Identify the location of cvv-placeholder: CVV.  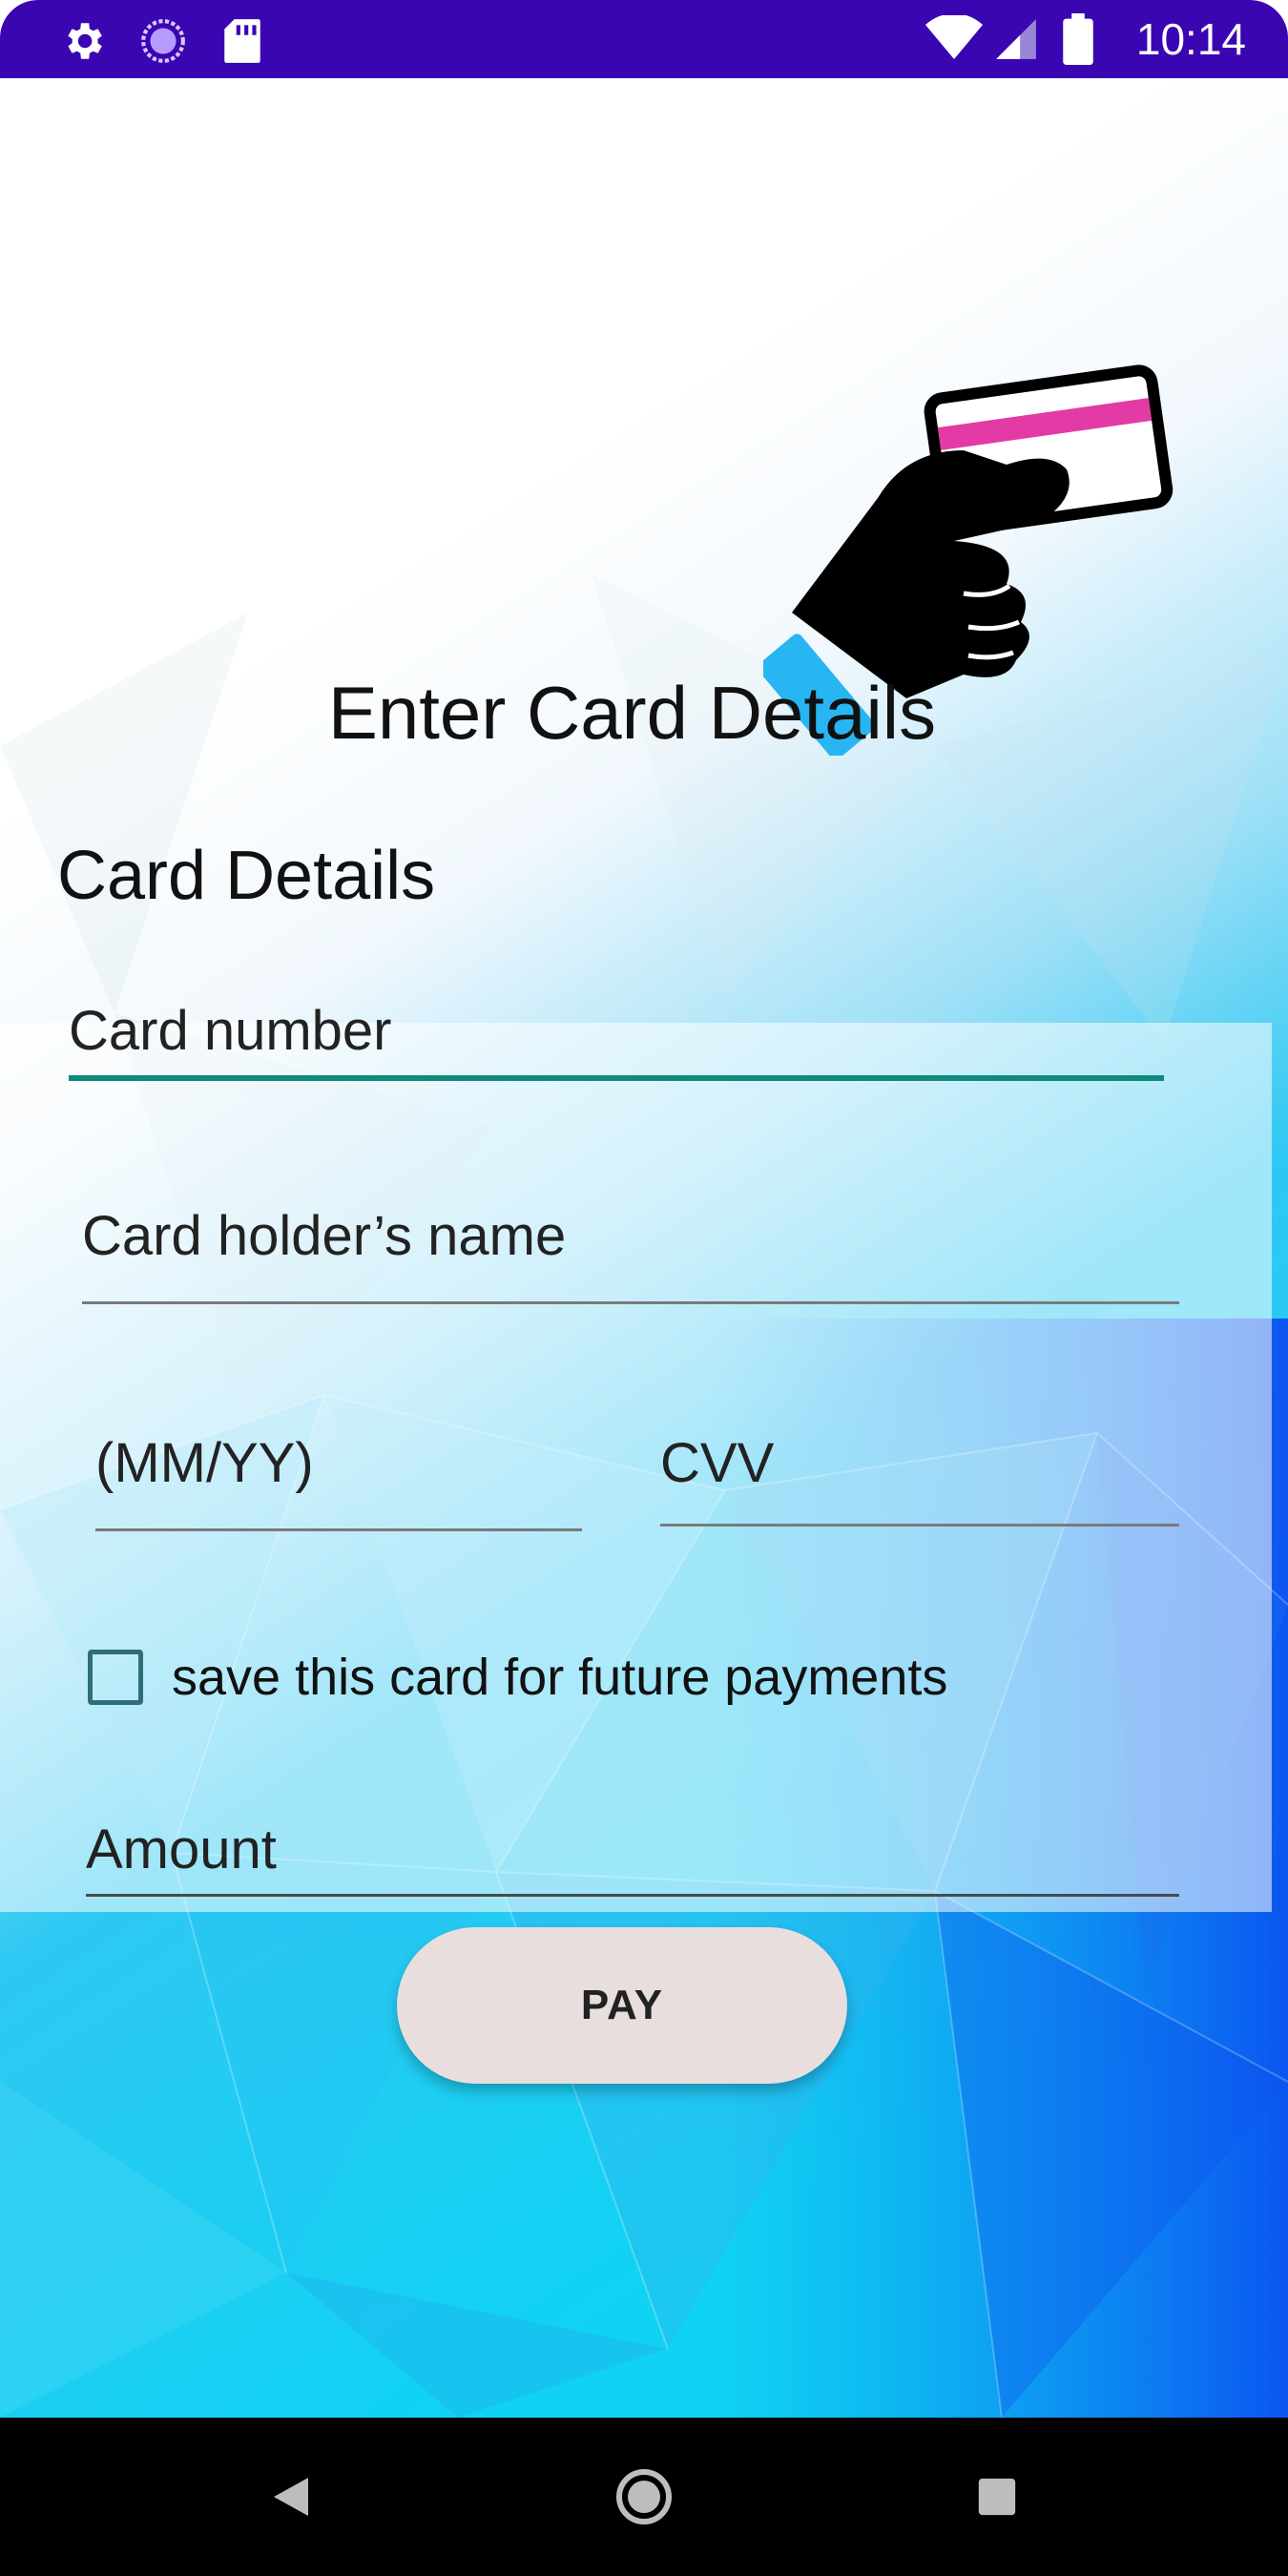
(717, 1463).